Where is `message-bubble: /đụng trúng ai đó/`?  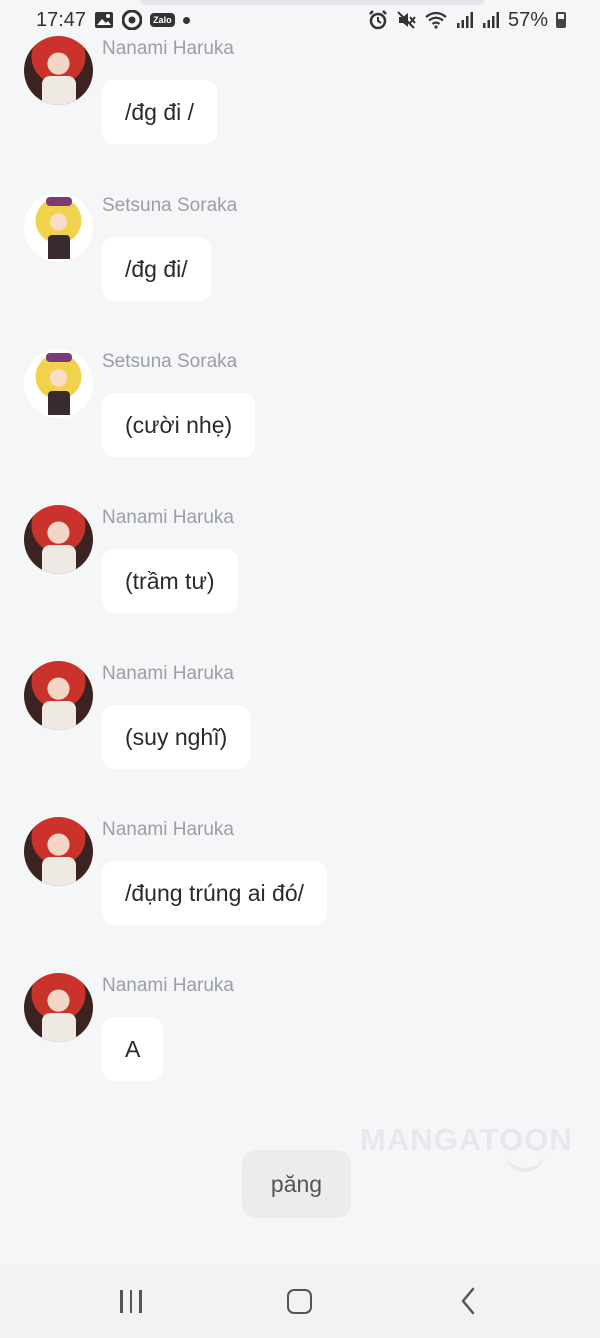
message-bubble: /đụng trúng ai đó/ is located at coordinates (215, 893).